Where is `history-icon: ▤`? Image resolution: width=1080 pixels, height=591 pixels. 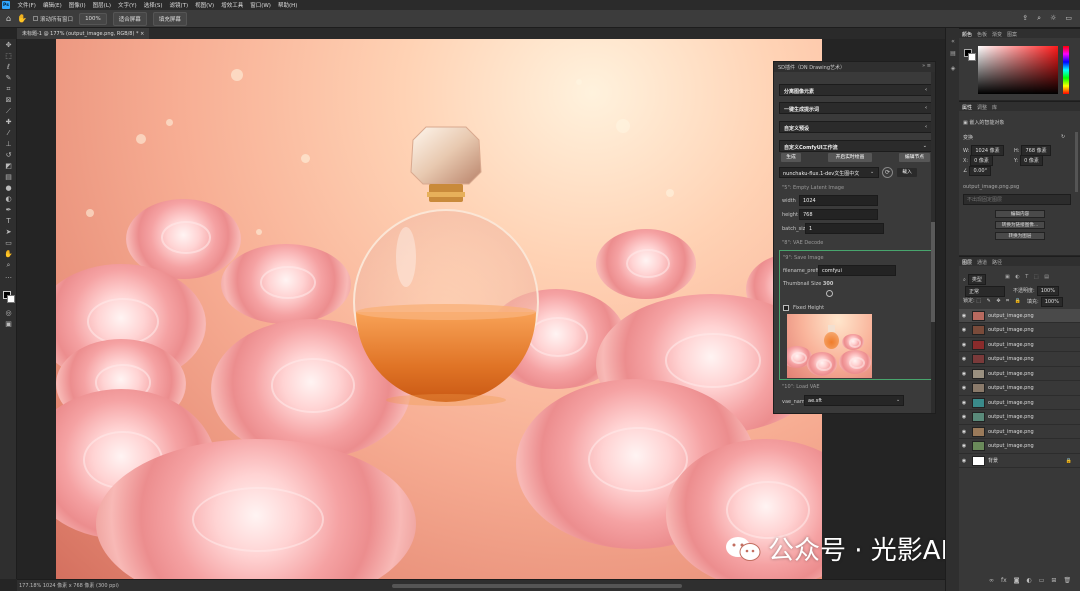 history-icon: ▤ is located at coordinates (953, 54).